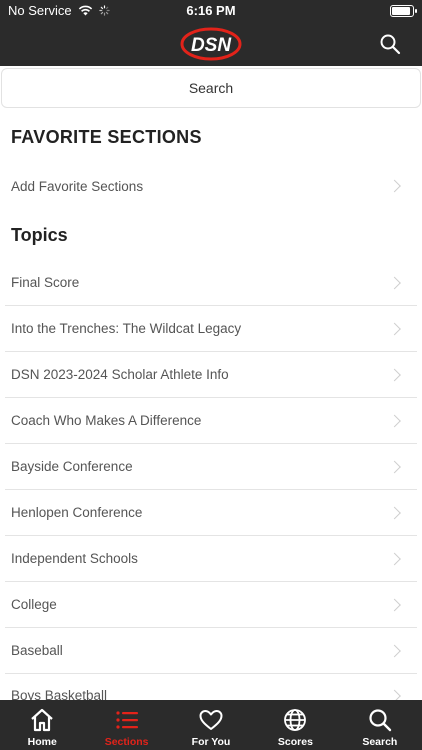  I want to click on status-bar: No Service 6:16 PM, so click(211, 11).